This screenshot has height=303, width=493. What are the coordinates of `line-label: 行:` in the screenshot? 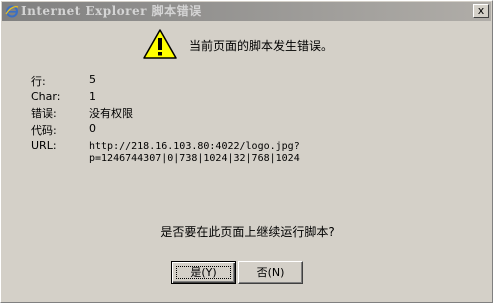 It's located at (38, 81).